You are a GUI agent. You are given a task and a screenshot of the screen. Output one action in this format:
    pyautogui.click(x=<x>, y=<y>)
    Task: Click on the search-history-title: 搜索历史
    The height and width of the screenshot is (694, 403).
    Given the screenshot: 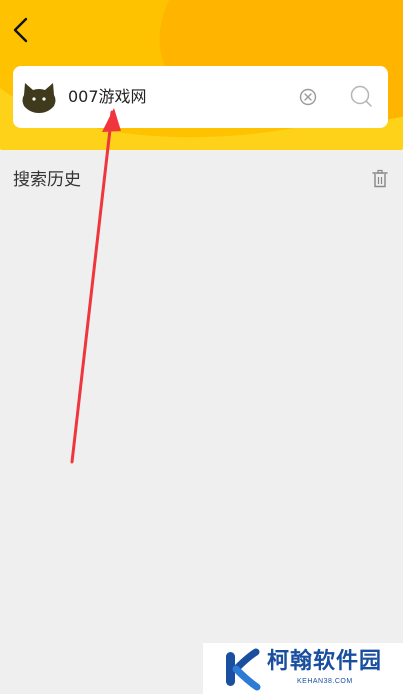 What is the action you would take?
    pyautogui.click(x=47, y=180)
    